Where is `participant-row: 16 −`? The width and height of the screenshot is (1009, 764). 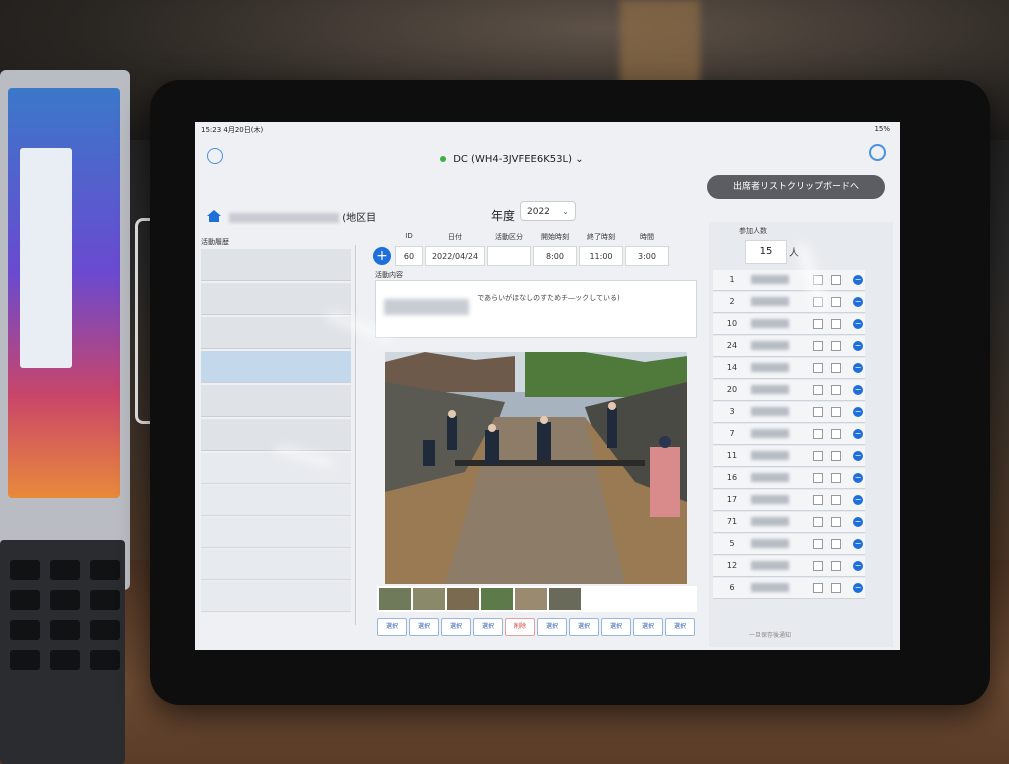
participant-row: 16 − is located at coordinates (789, 478).